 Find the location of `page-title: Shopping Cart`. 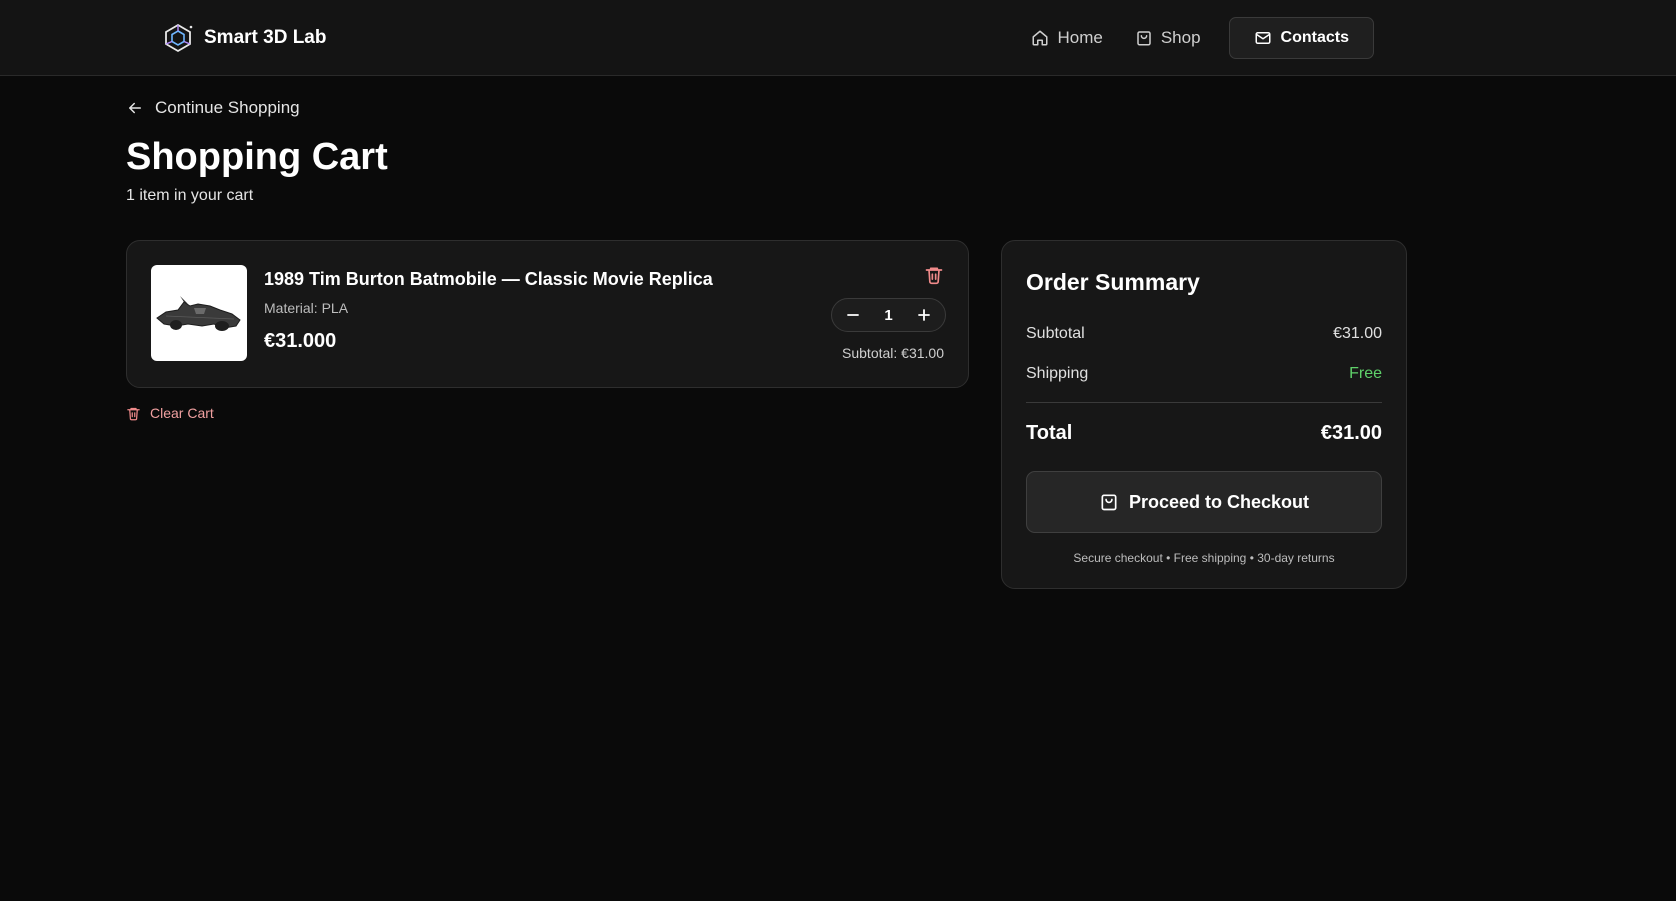

page-title: Shopping Cart is located at coordinates (257, 157).